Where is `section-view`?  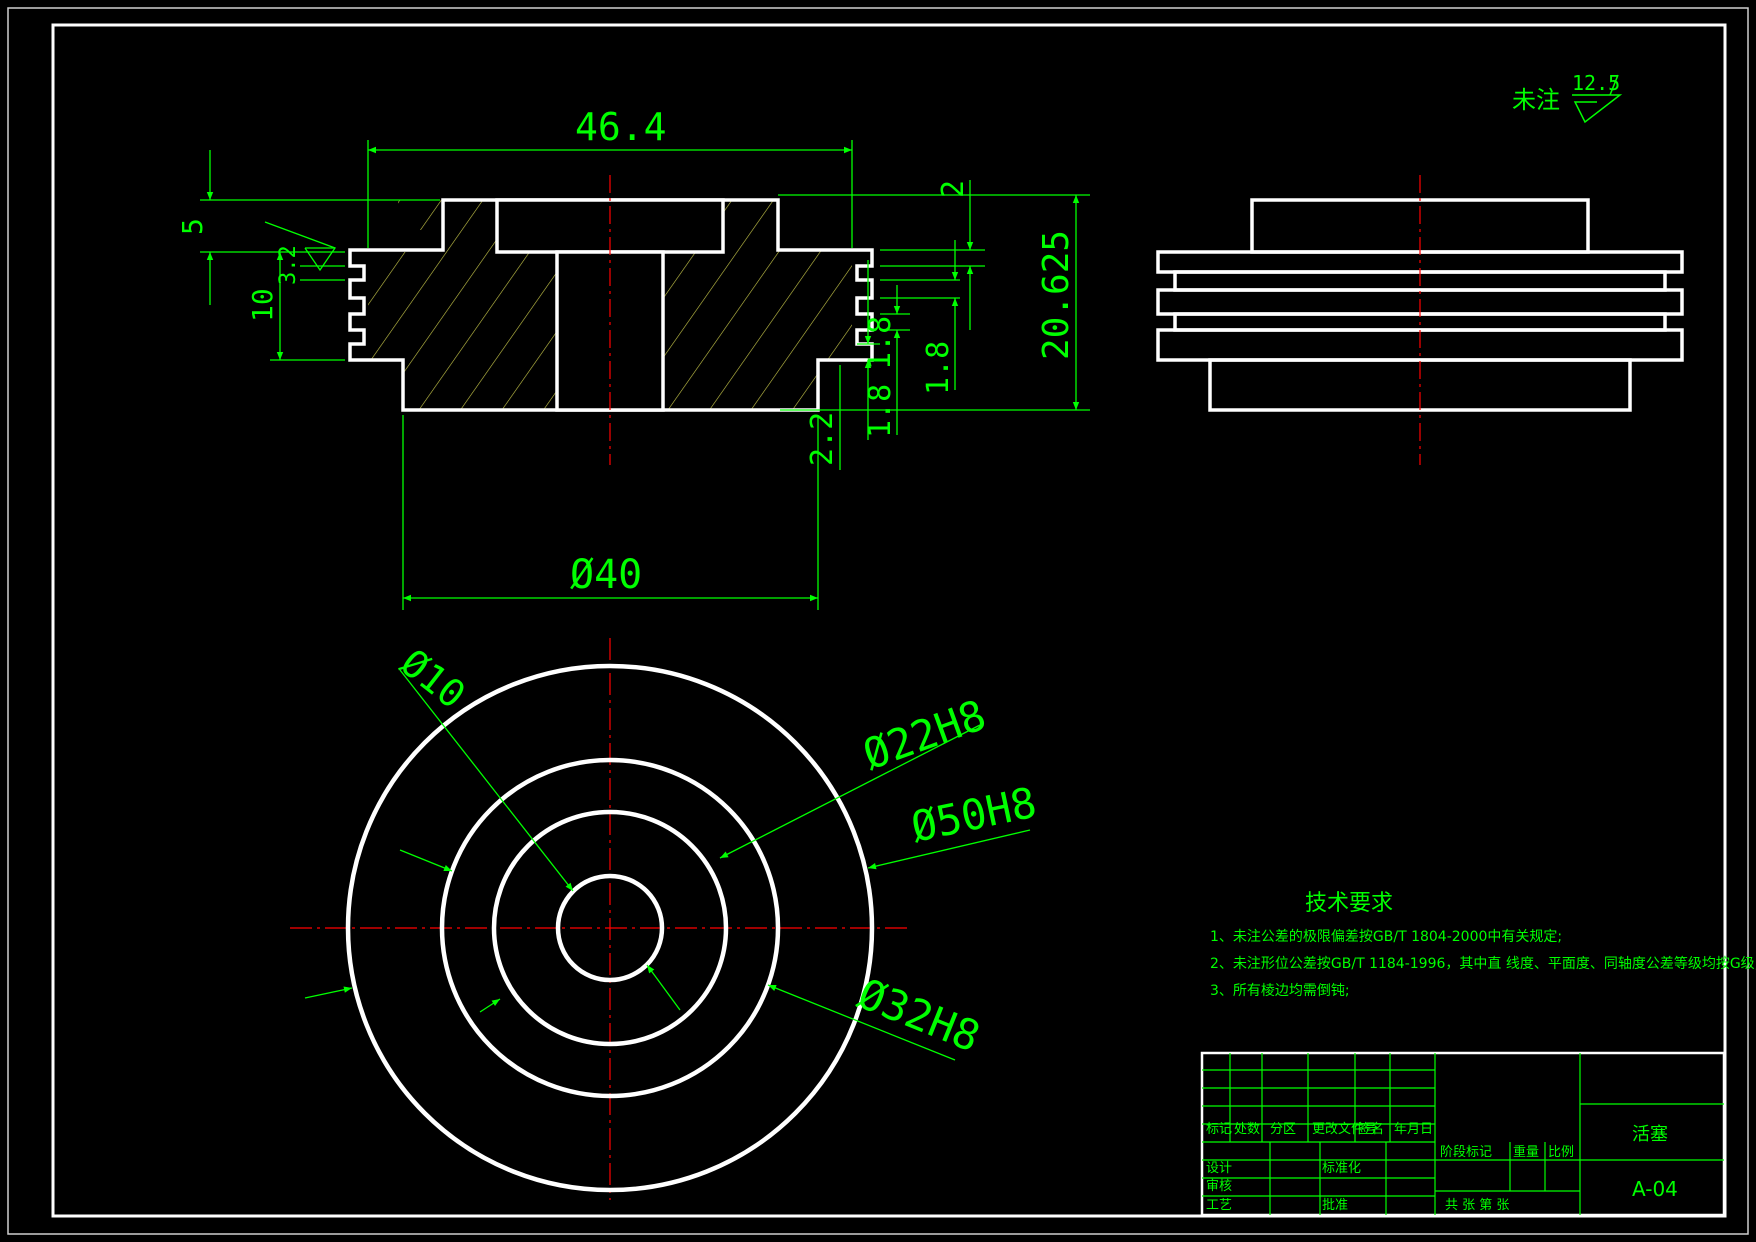 section-view is located at coordinates (611, 320).